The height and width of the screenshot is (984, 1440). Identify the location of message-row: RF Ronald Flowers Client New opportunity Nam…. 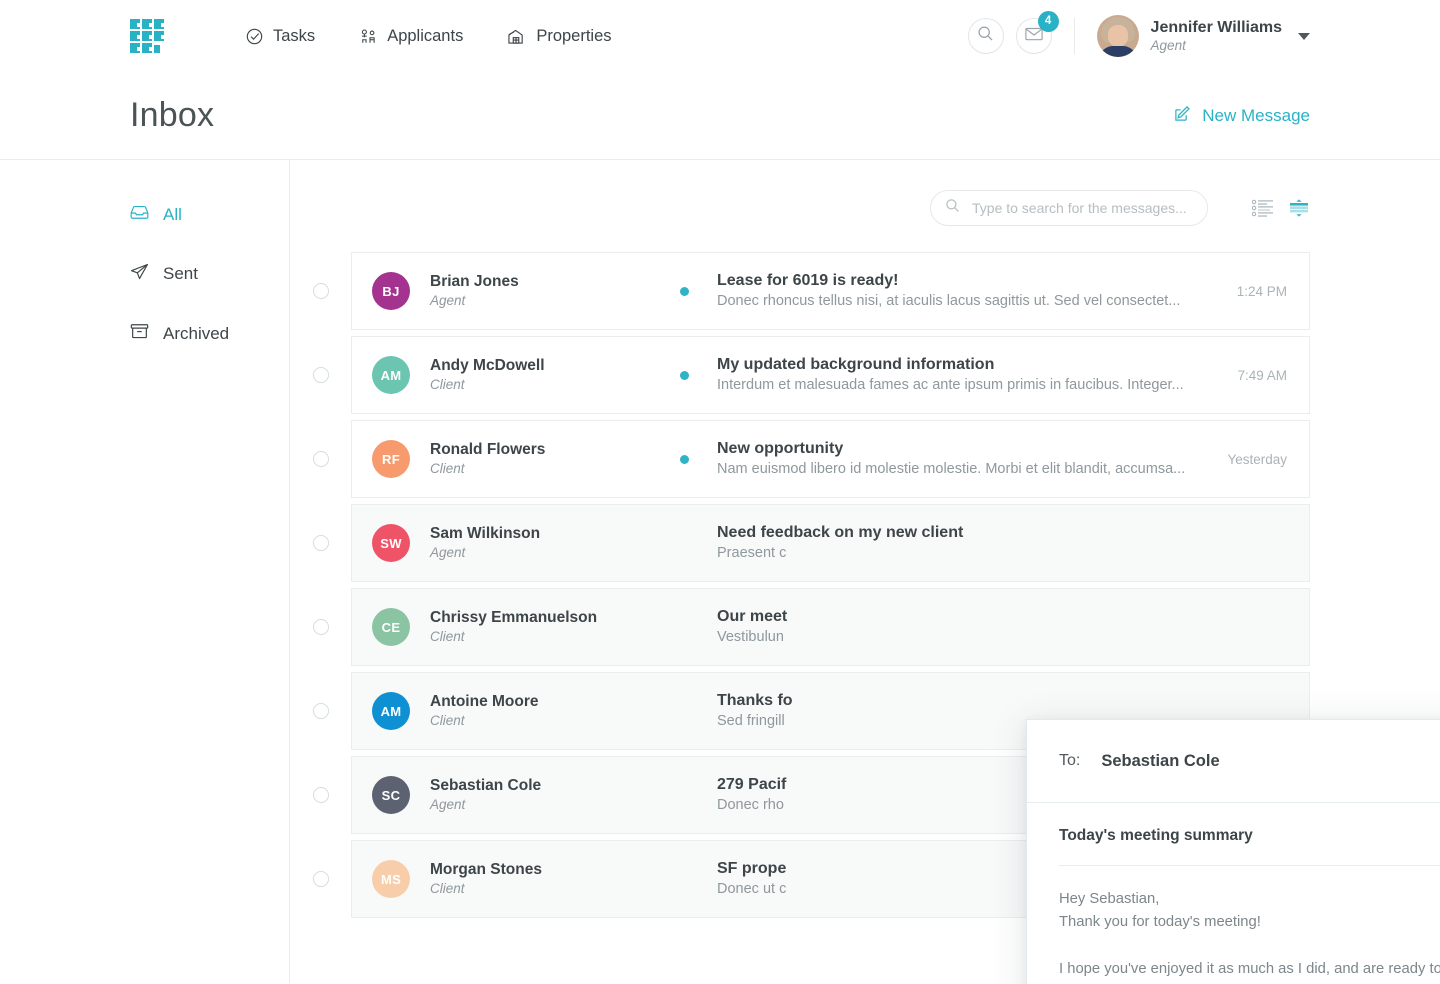
(800, 459).